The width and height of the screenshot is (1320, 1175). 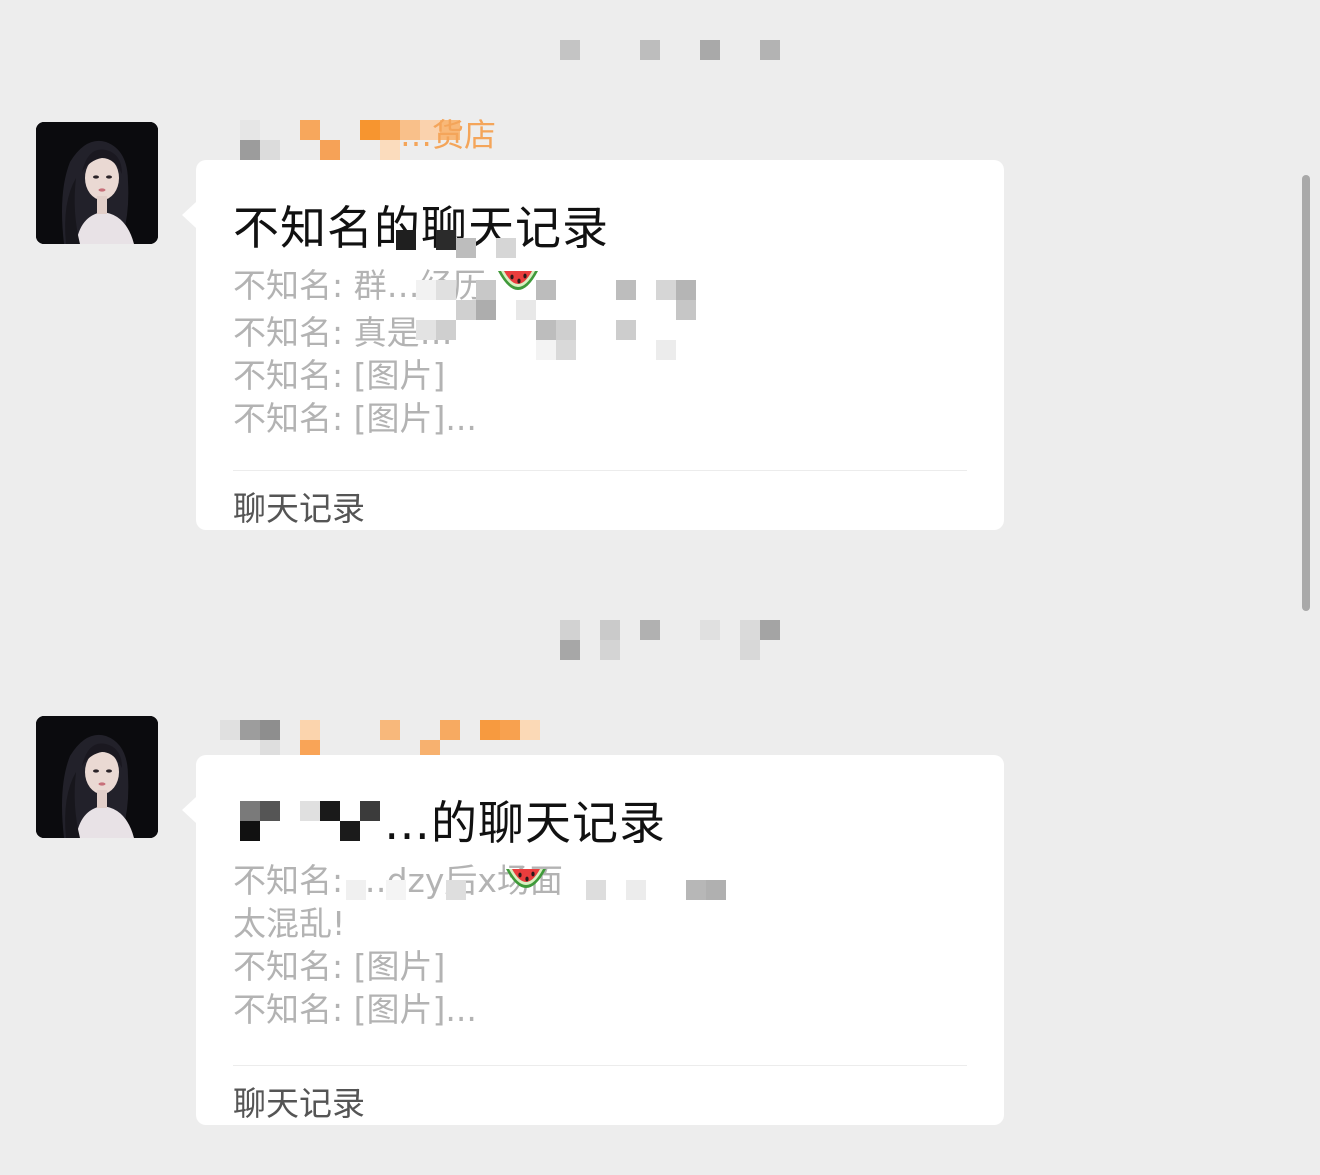 What do you see at coordinates (1306, 393) in the screenshot?
I see `scrollbar` at bounding box center [1306, 393].